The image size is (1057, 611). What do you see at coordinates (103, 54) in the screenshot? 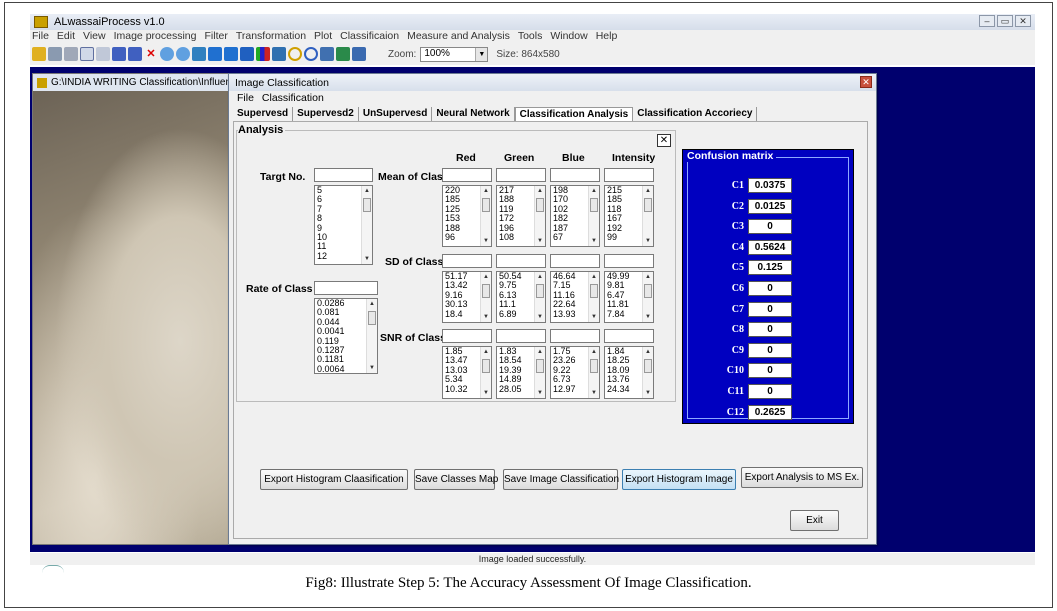
I see `paste-icon` at bounding box center [103, 54].